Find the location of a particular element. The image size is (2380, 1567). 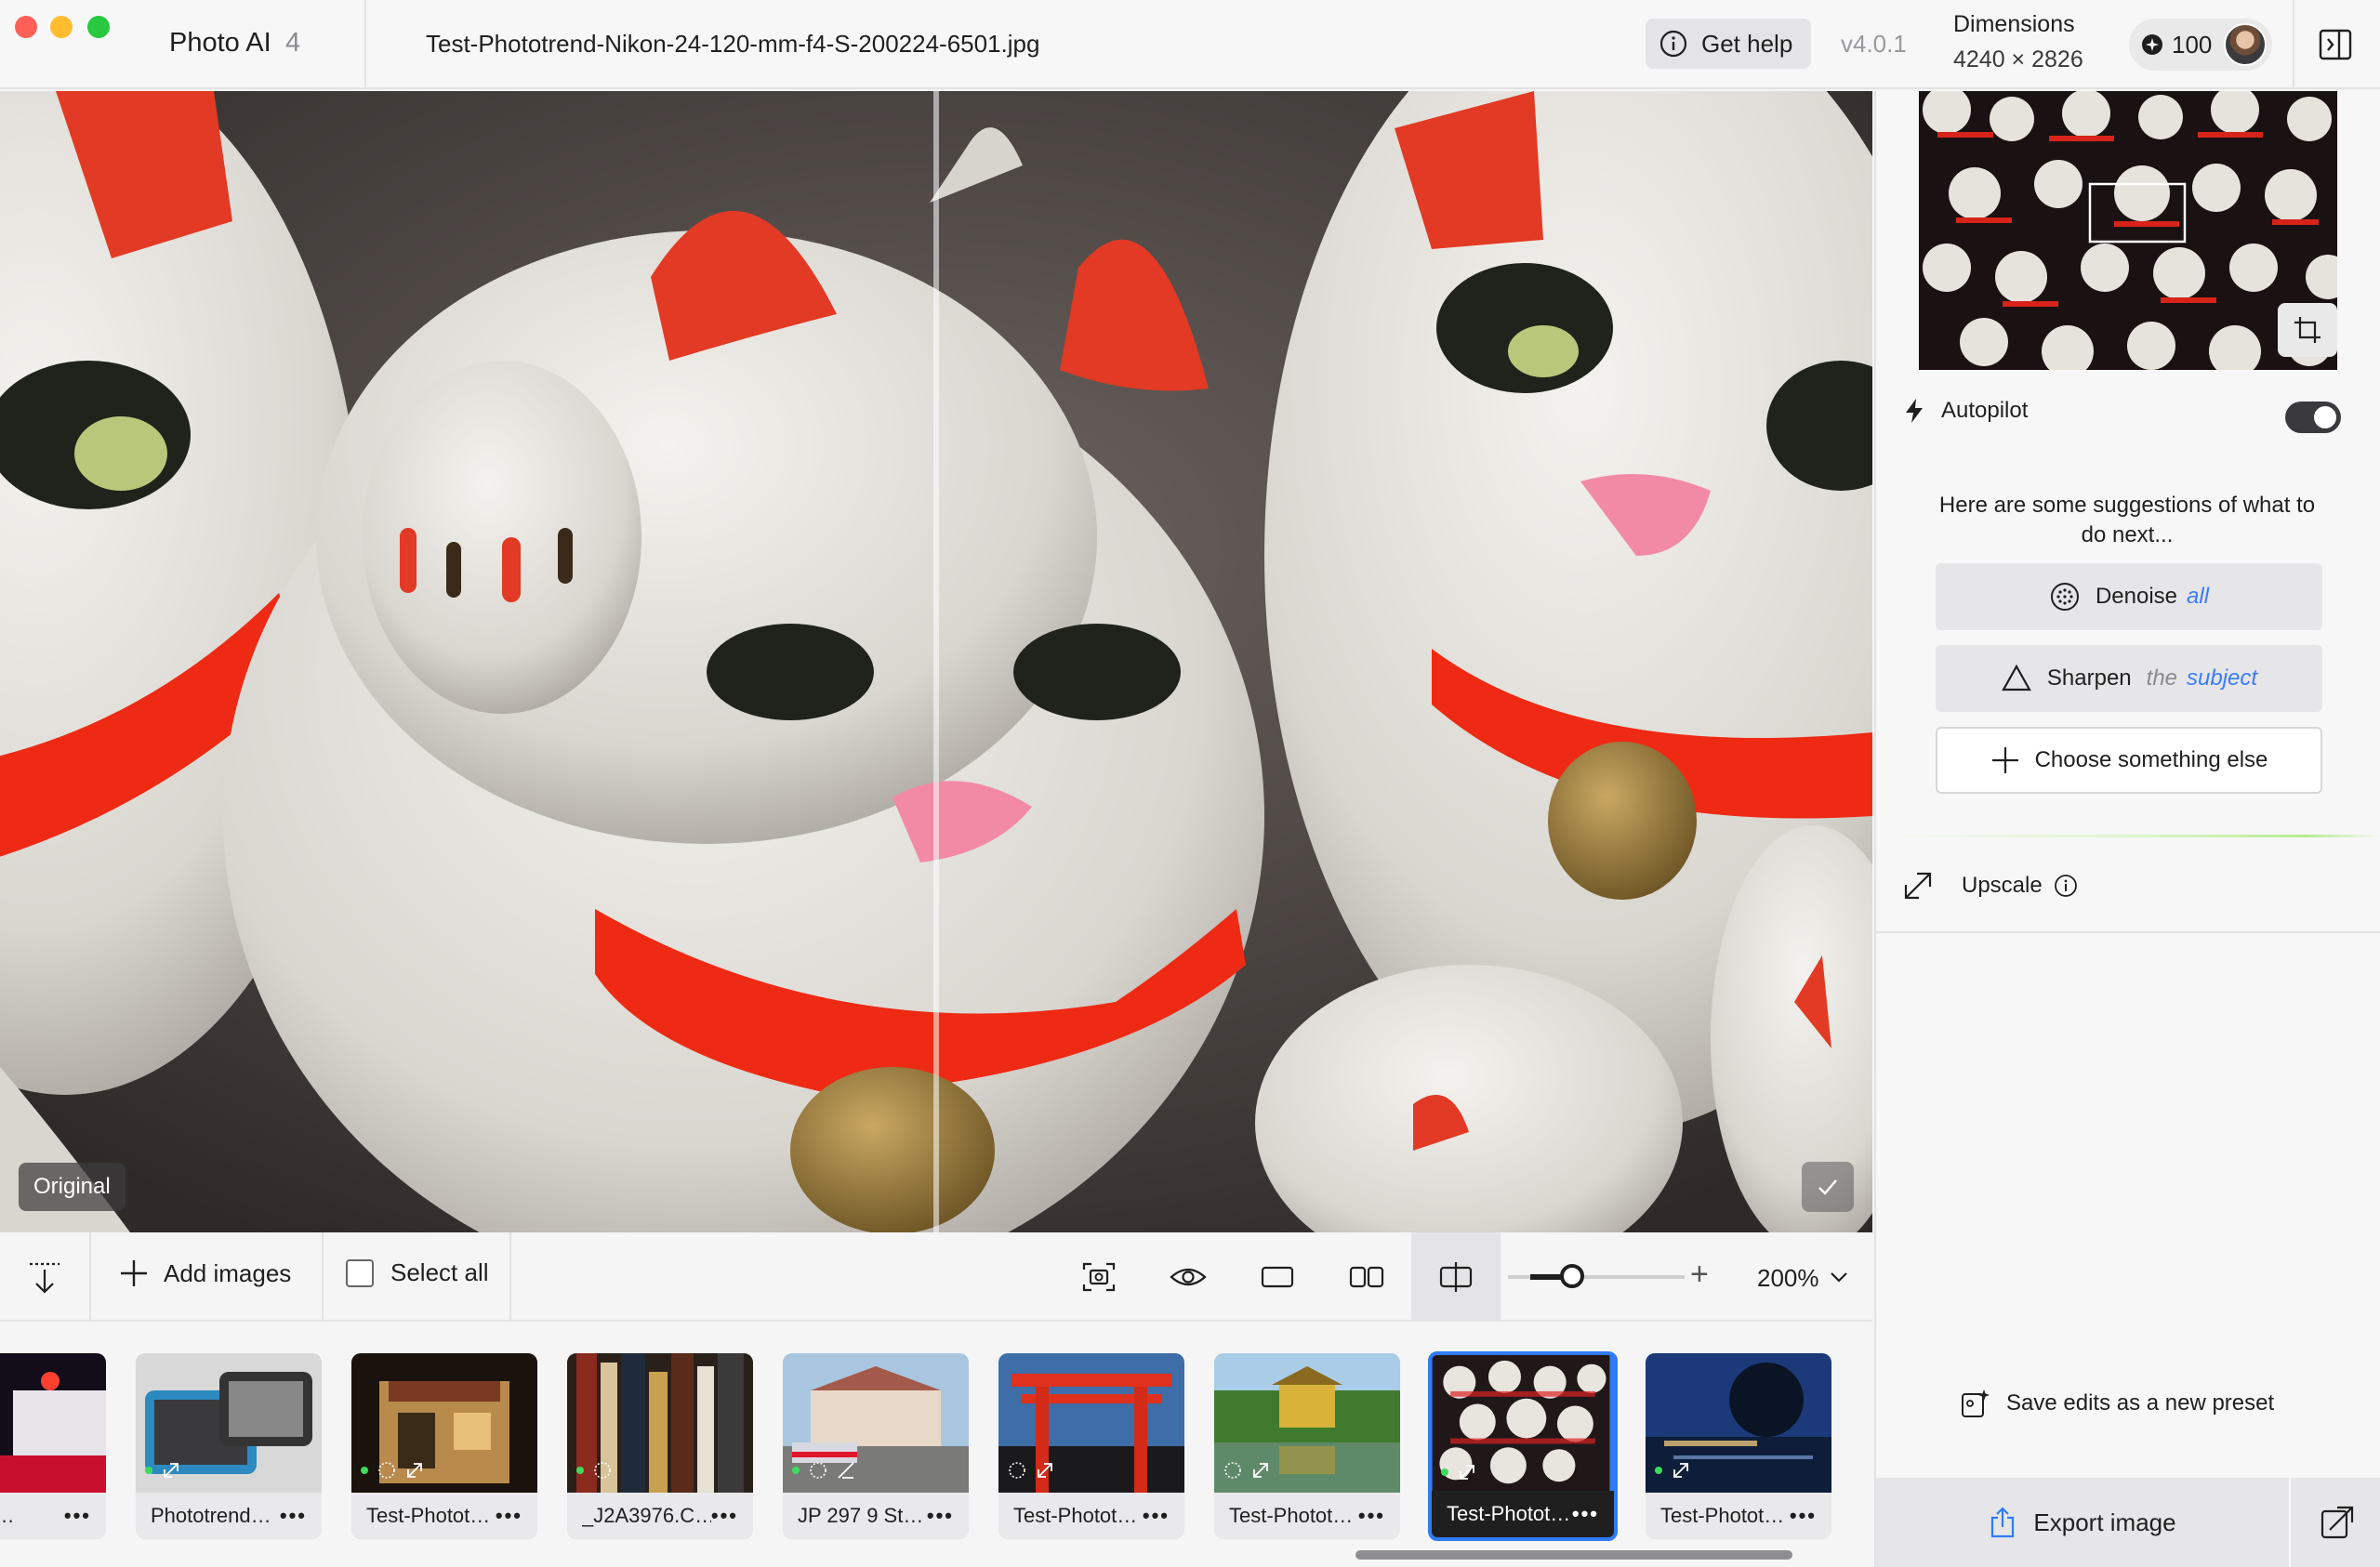

filmstrip-scrollbar is located at coordinates (1573, 1555).